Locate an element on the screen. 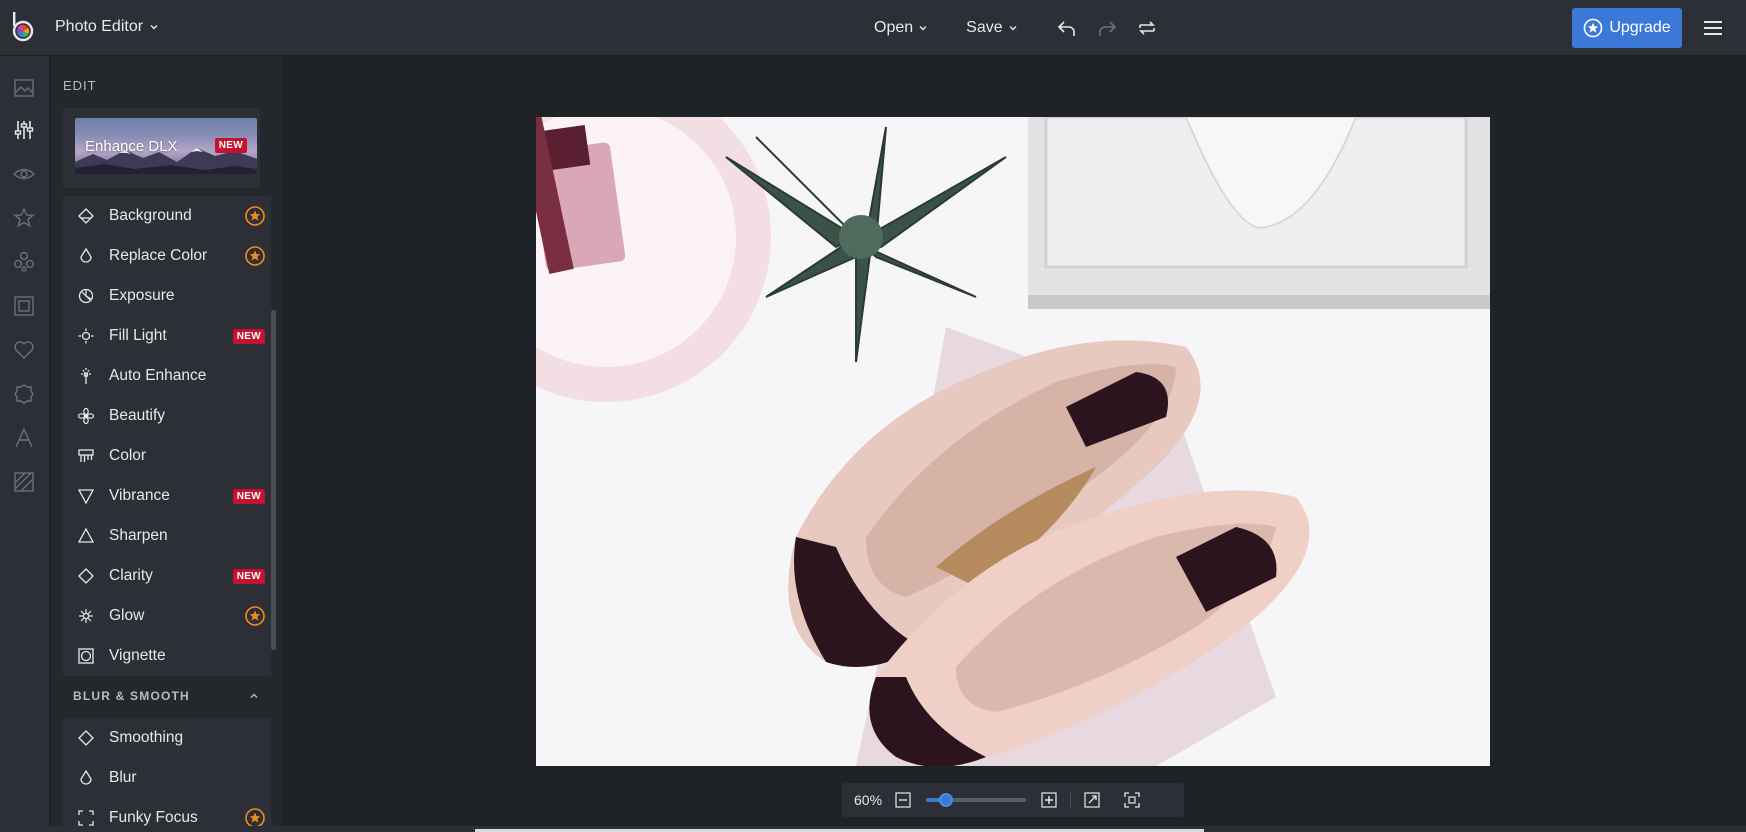 The image size is (1746, 832). tool-label: Sharpen is located at coordinates (138, 535).